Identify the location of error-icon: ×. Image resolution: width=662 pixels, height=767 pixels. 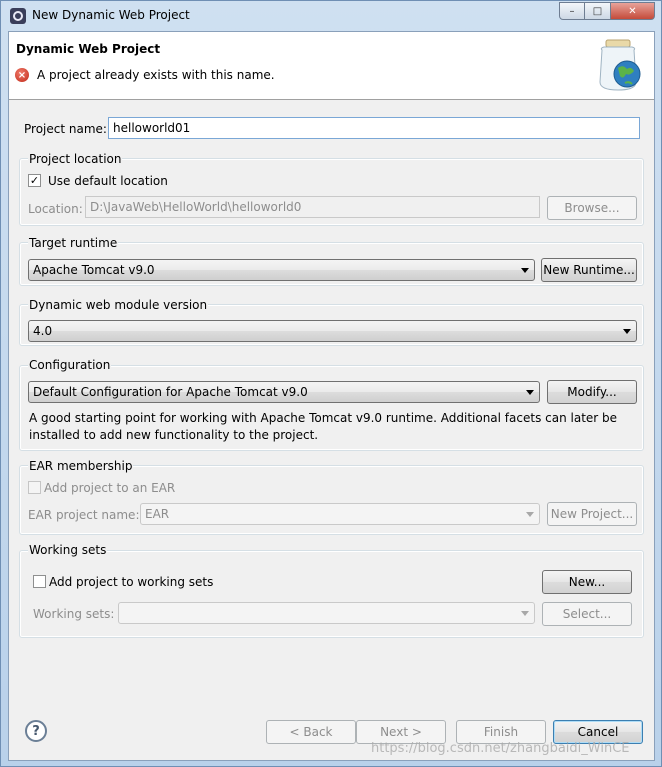
(22, 75).